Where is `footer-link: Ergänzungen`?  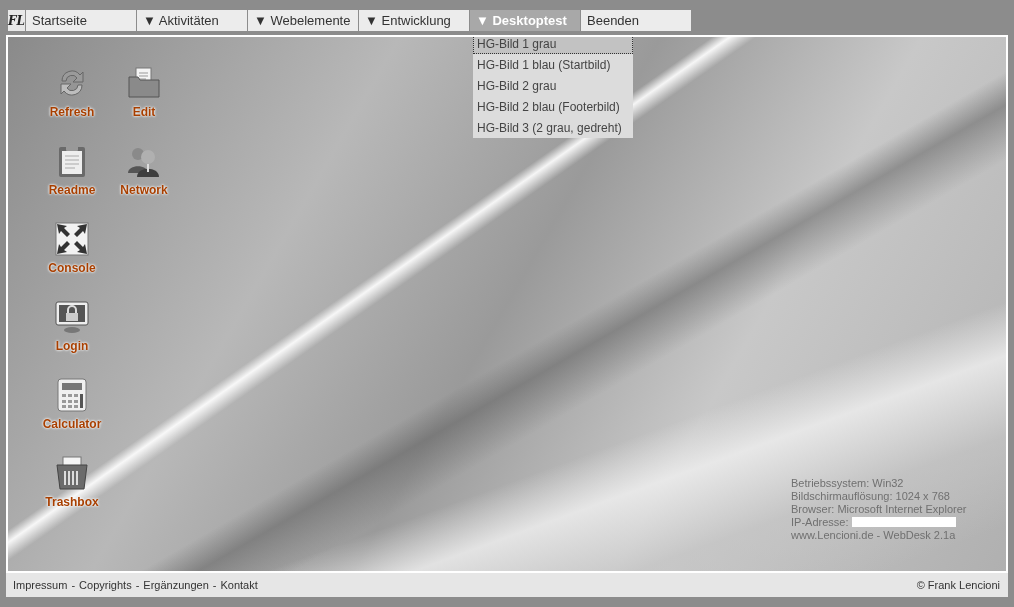 footer-link: Ergänzungen is located at coordinates (176, 585).